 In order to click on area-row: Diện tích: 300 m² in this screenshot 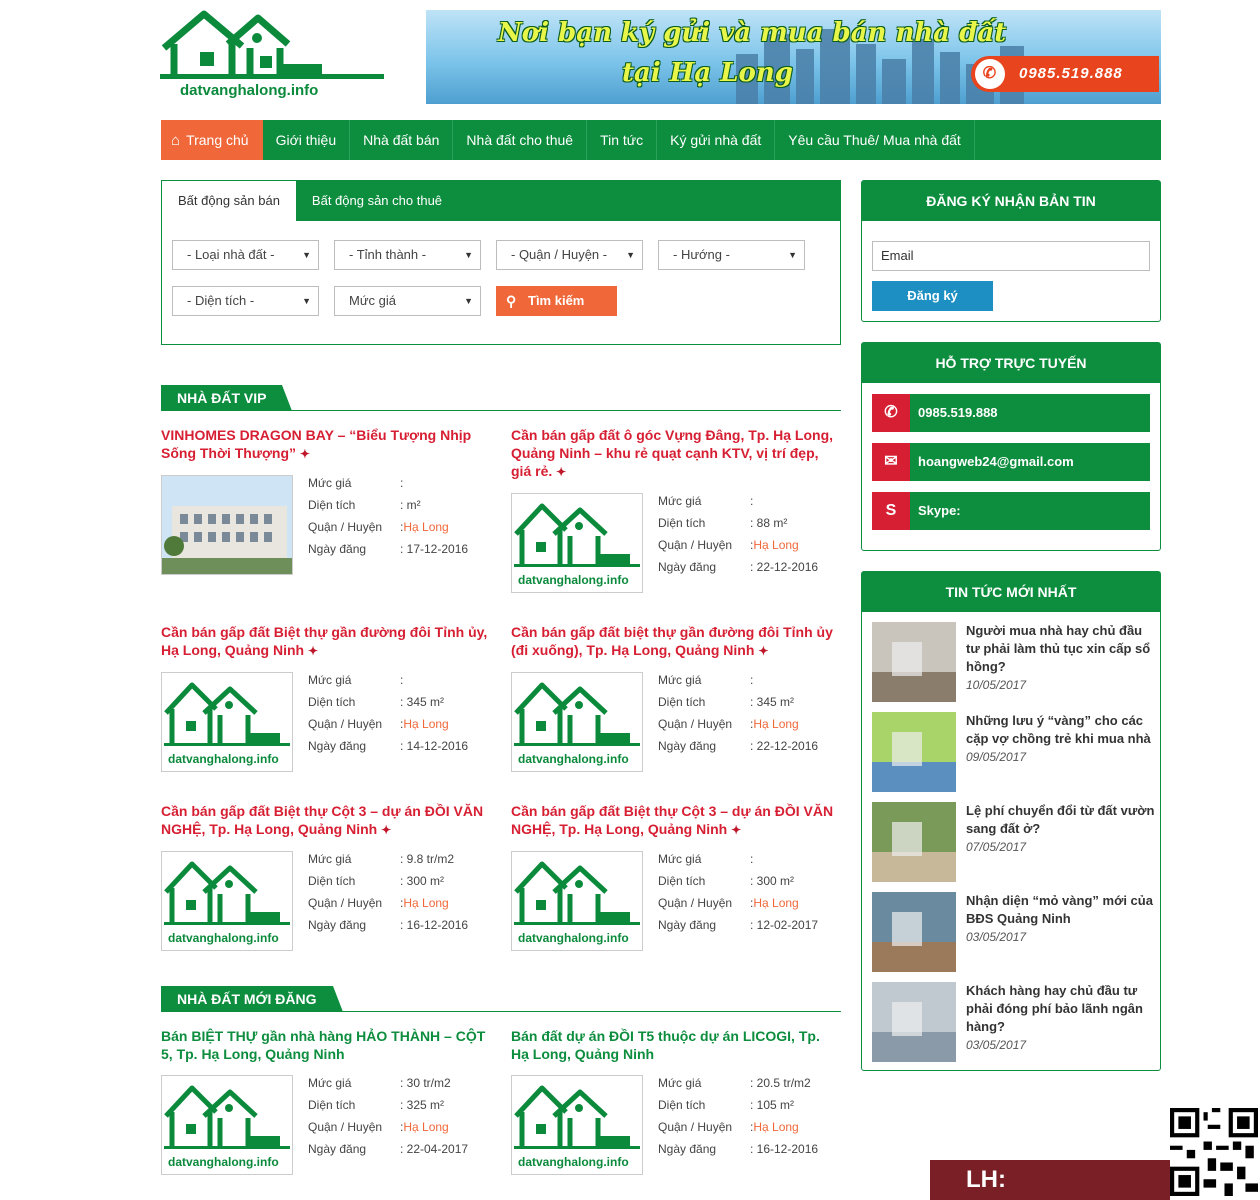, I will do `click(388, 881)`.